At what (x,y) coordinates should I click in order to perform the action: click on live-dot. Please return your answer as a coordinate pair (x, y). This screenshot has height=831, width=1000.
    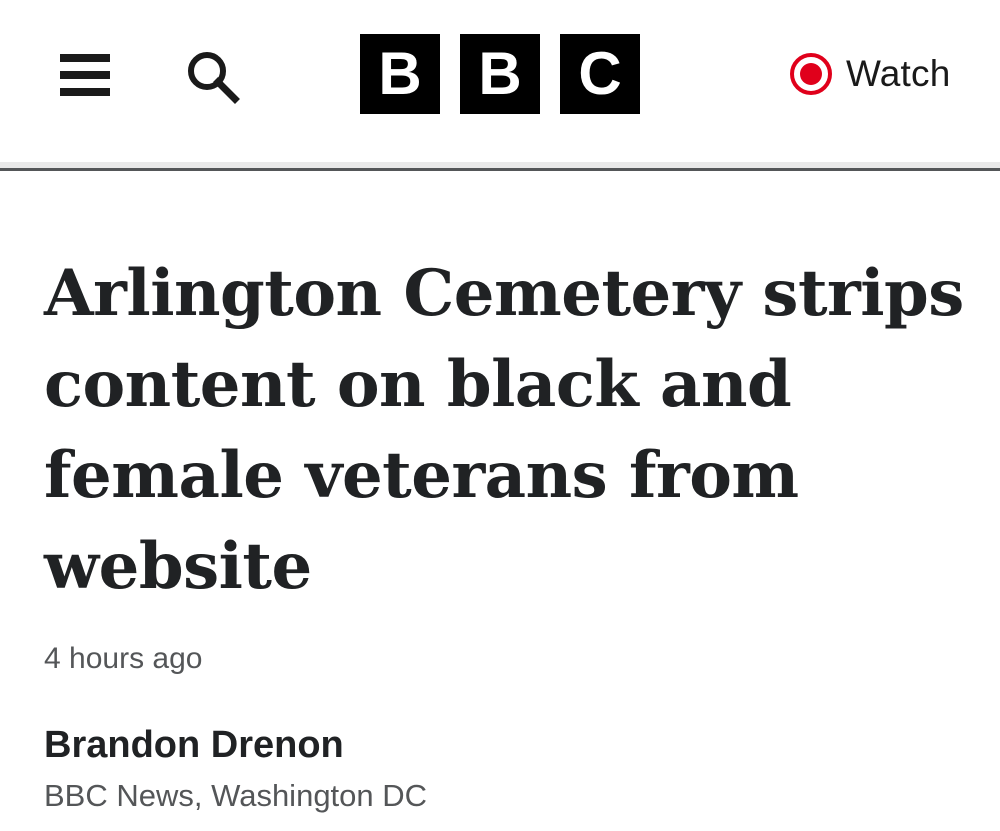
    Looking at the image, I should click on (811, 74).